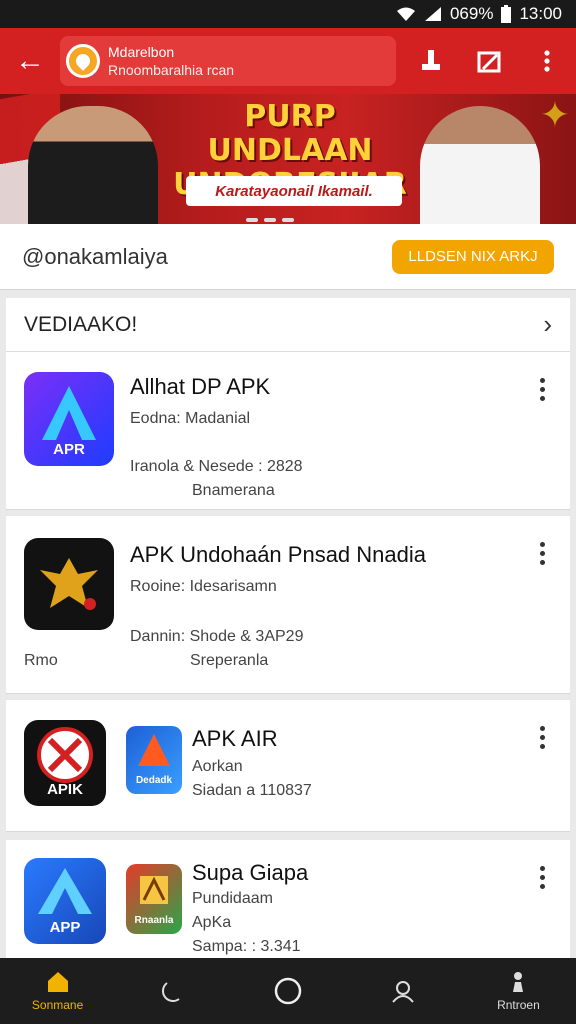  What do you see at coordinates (154, 760) in the screenshot?
I see `app-icon-secondary: Dedadk` at bounding box center [154, 760].